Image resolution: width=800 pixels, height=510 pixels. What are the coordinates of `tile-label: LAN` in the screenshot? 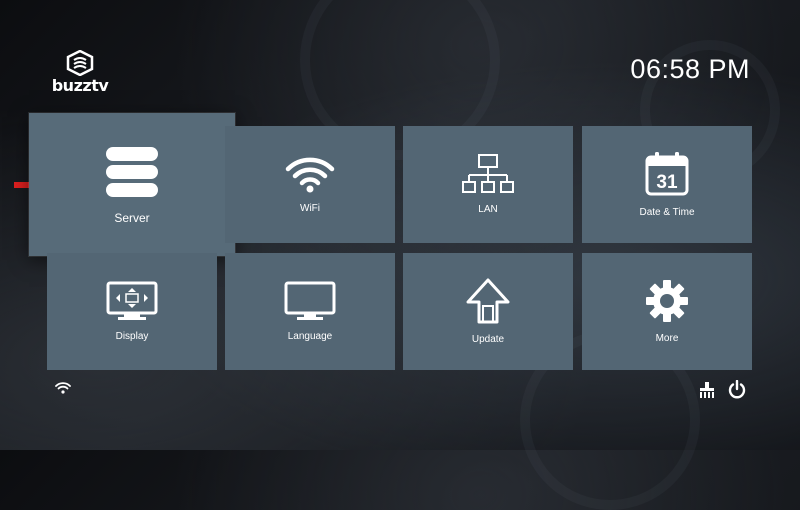 It's located at (488, 209).